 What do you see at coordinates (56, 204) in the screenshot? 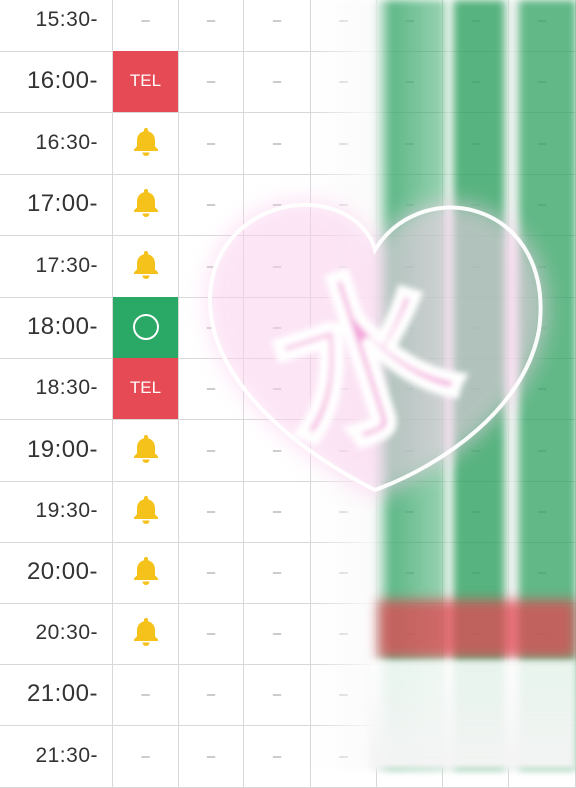
I see `time-label: 17:00-` at bounding box center [56, 204].